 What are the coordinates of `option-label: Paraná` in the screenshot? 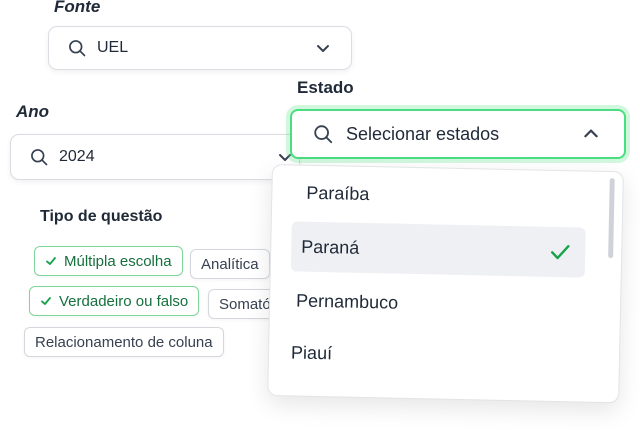 It's located at (330, 247).